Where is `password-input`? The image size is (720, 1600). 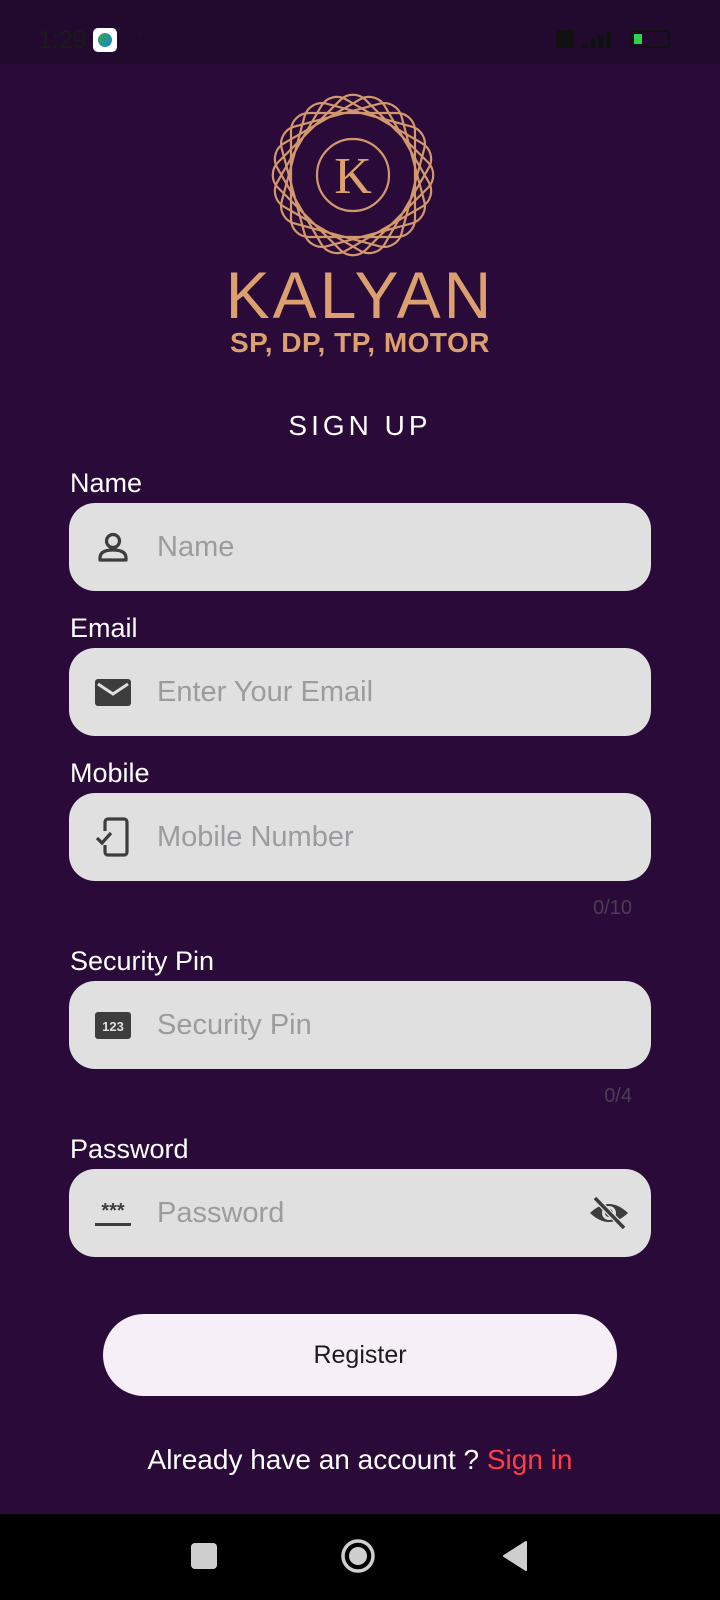
password-input is located at coordinates (377, 1213).